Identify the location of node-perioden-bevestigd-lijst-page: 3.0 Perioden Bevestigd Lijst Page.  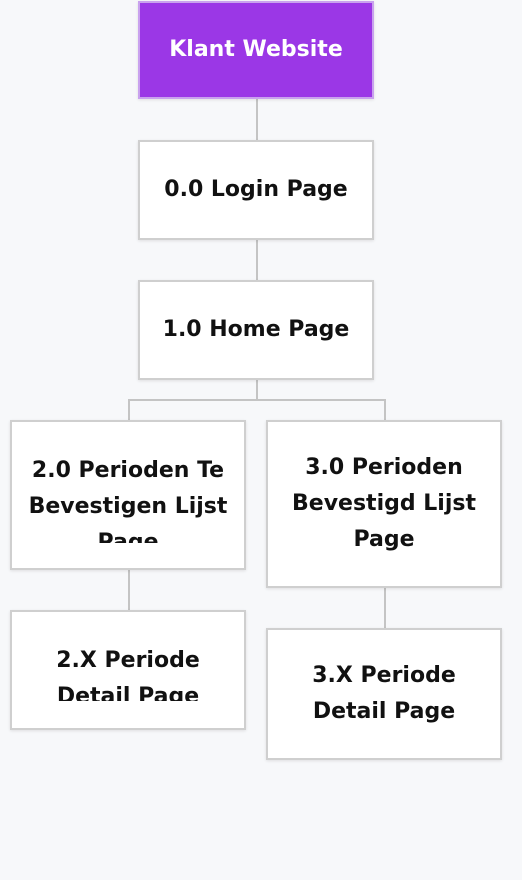
(384, 504).